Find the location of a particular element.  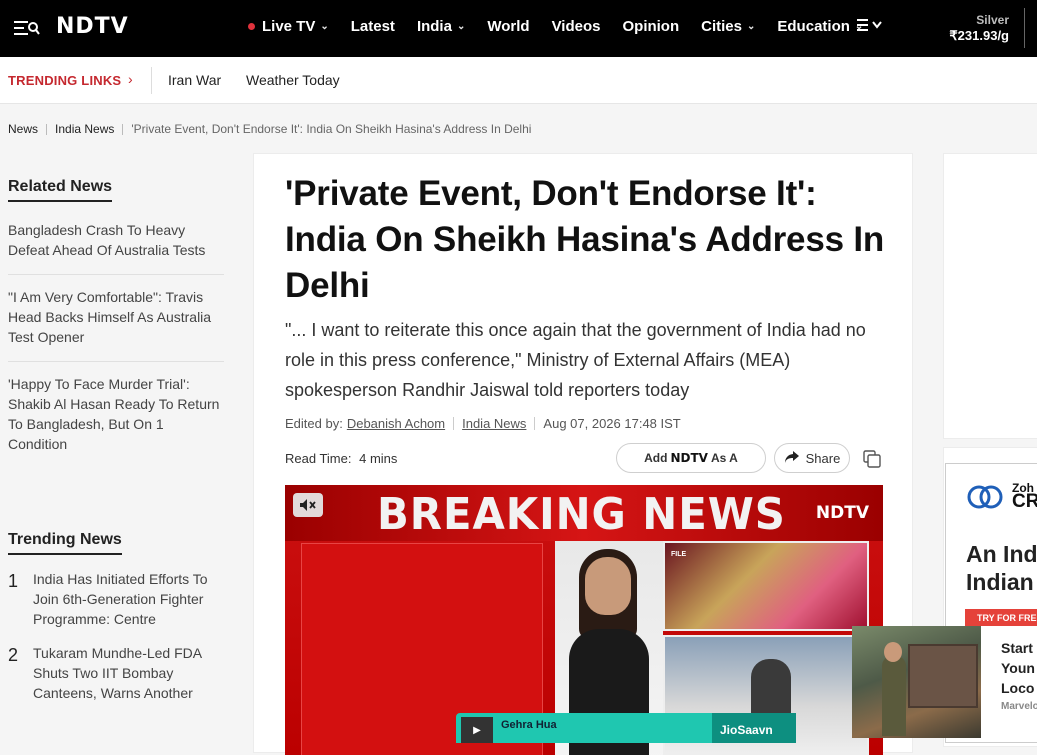

live-dot-icon is located at coordinates (251, 26).